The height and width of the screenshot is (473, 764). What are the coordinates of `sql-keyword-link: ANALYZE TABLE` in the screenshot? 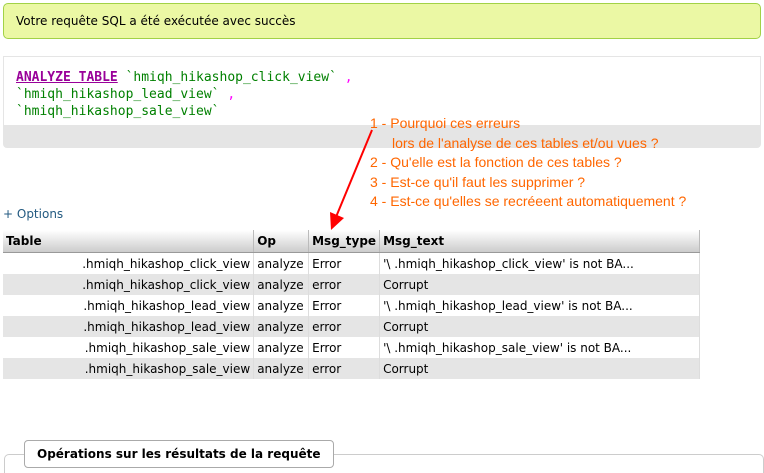 It's located at (67, 77).